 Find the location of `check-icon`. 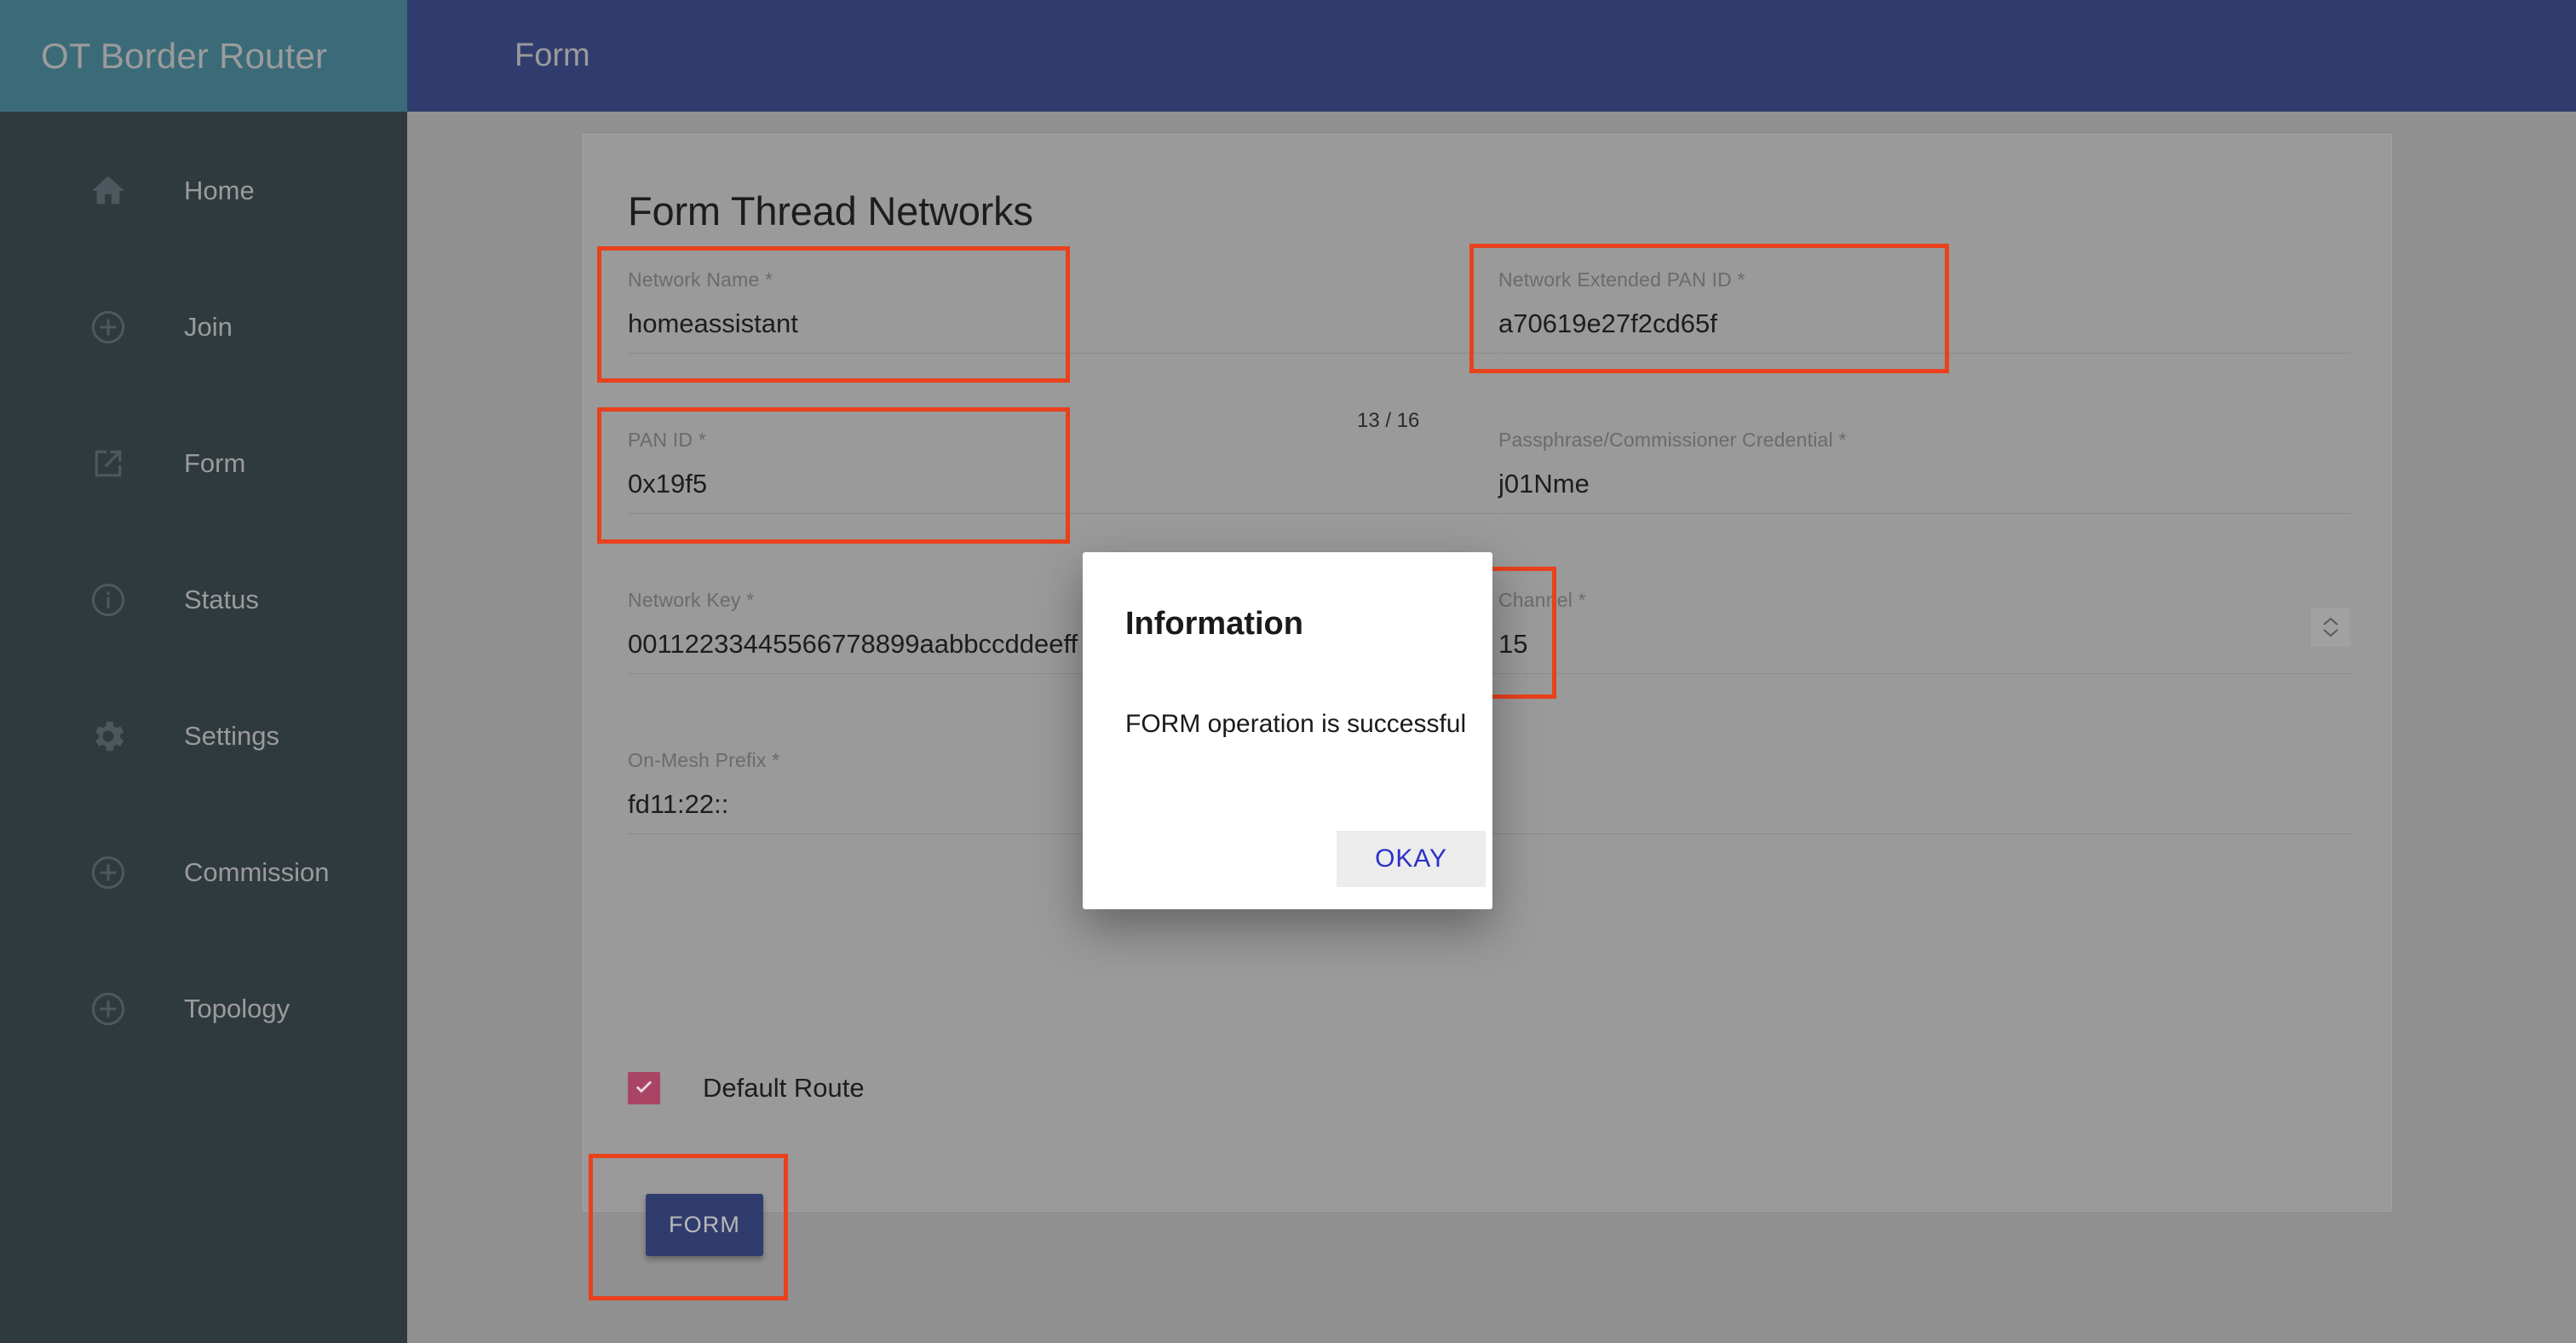

check-icon is located at coordinates (644, 1088).